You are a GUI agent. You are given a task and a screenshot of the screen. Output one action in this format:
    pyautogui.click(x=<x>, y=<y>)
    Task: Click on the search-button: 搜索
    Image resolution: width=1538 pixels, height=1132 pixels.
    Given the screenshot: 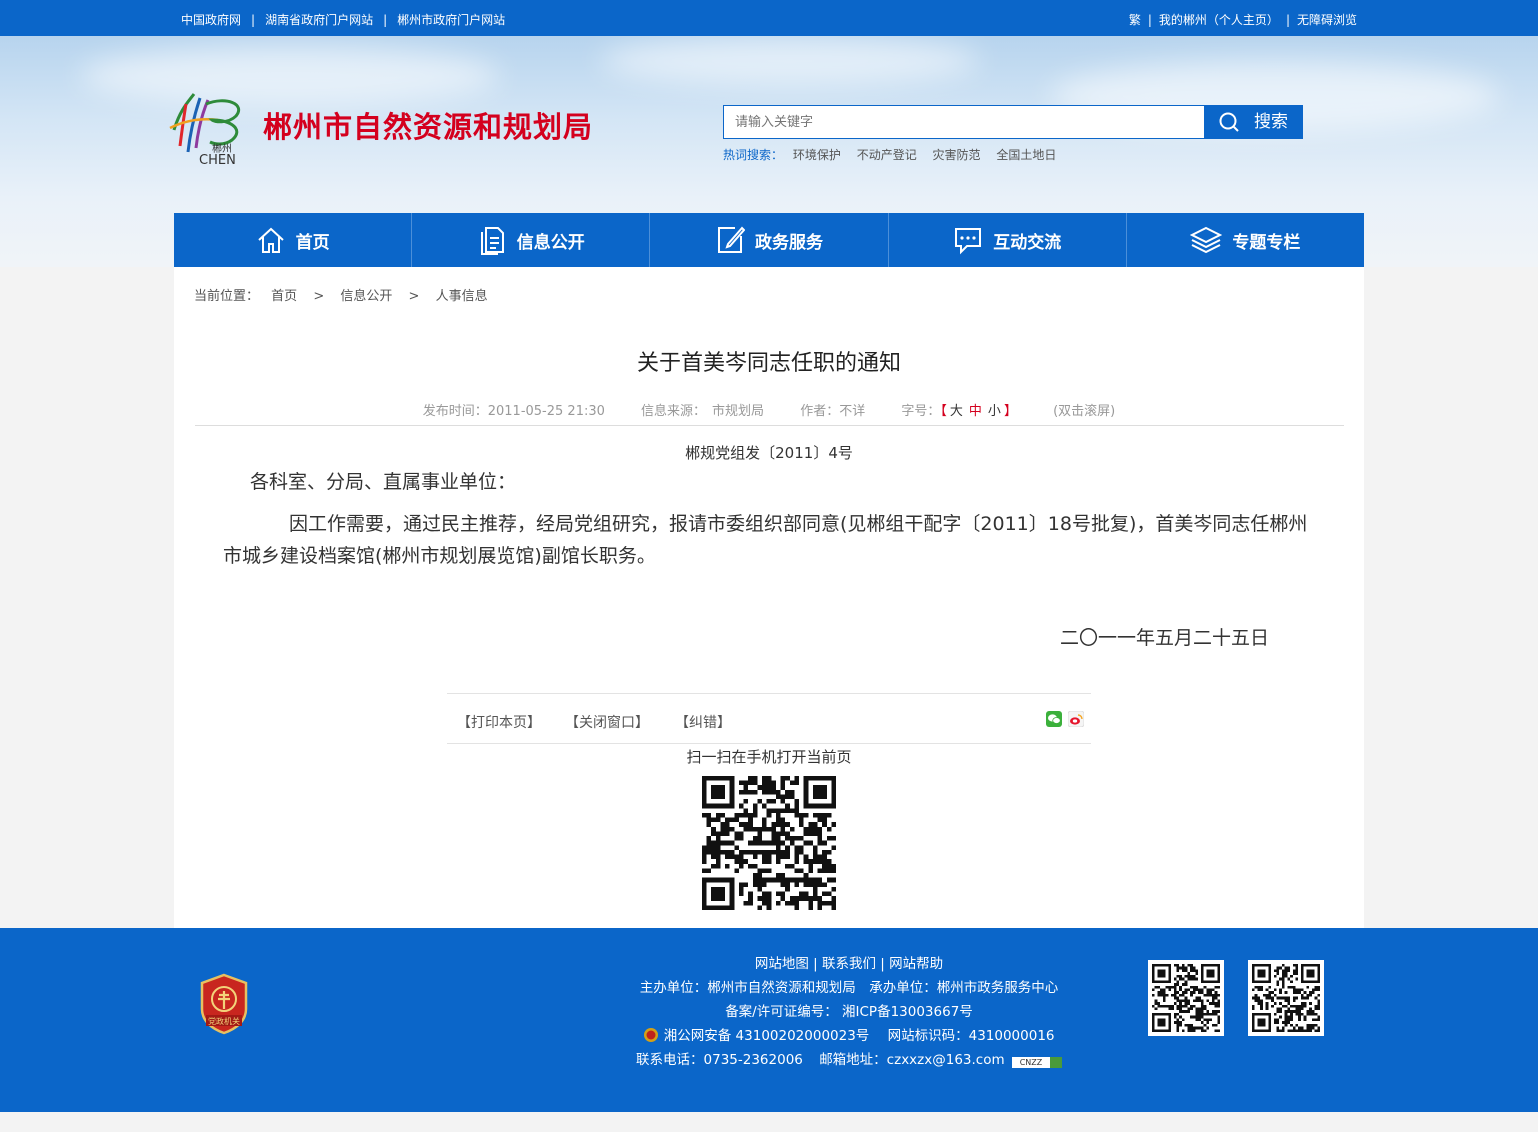 What is the action you would take?
    pyautogui.click(x=1253, y=122)
    